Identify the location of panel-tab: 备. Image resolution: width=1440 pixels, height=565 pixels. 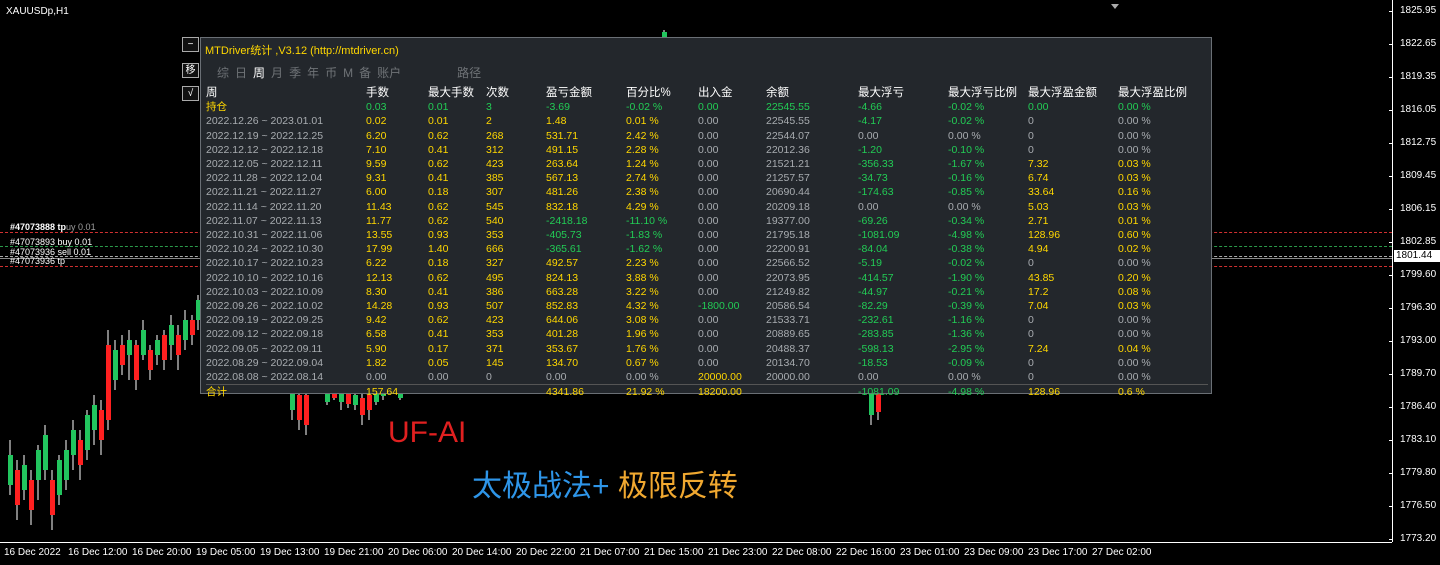
(365, 73).